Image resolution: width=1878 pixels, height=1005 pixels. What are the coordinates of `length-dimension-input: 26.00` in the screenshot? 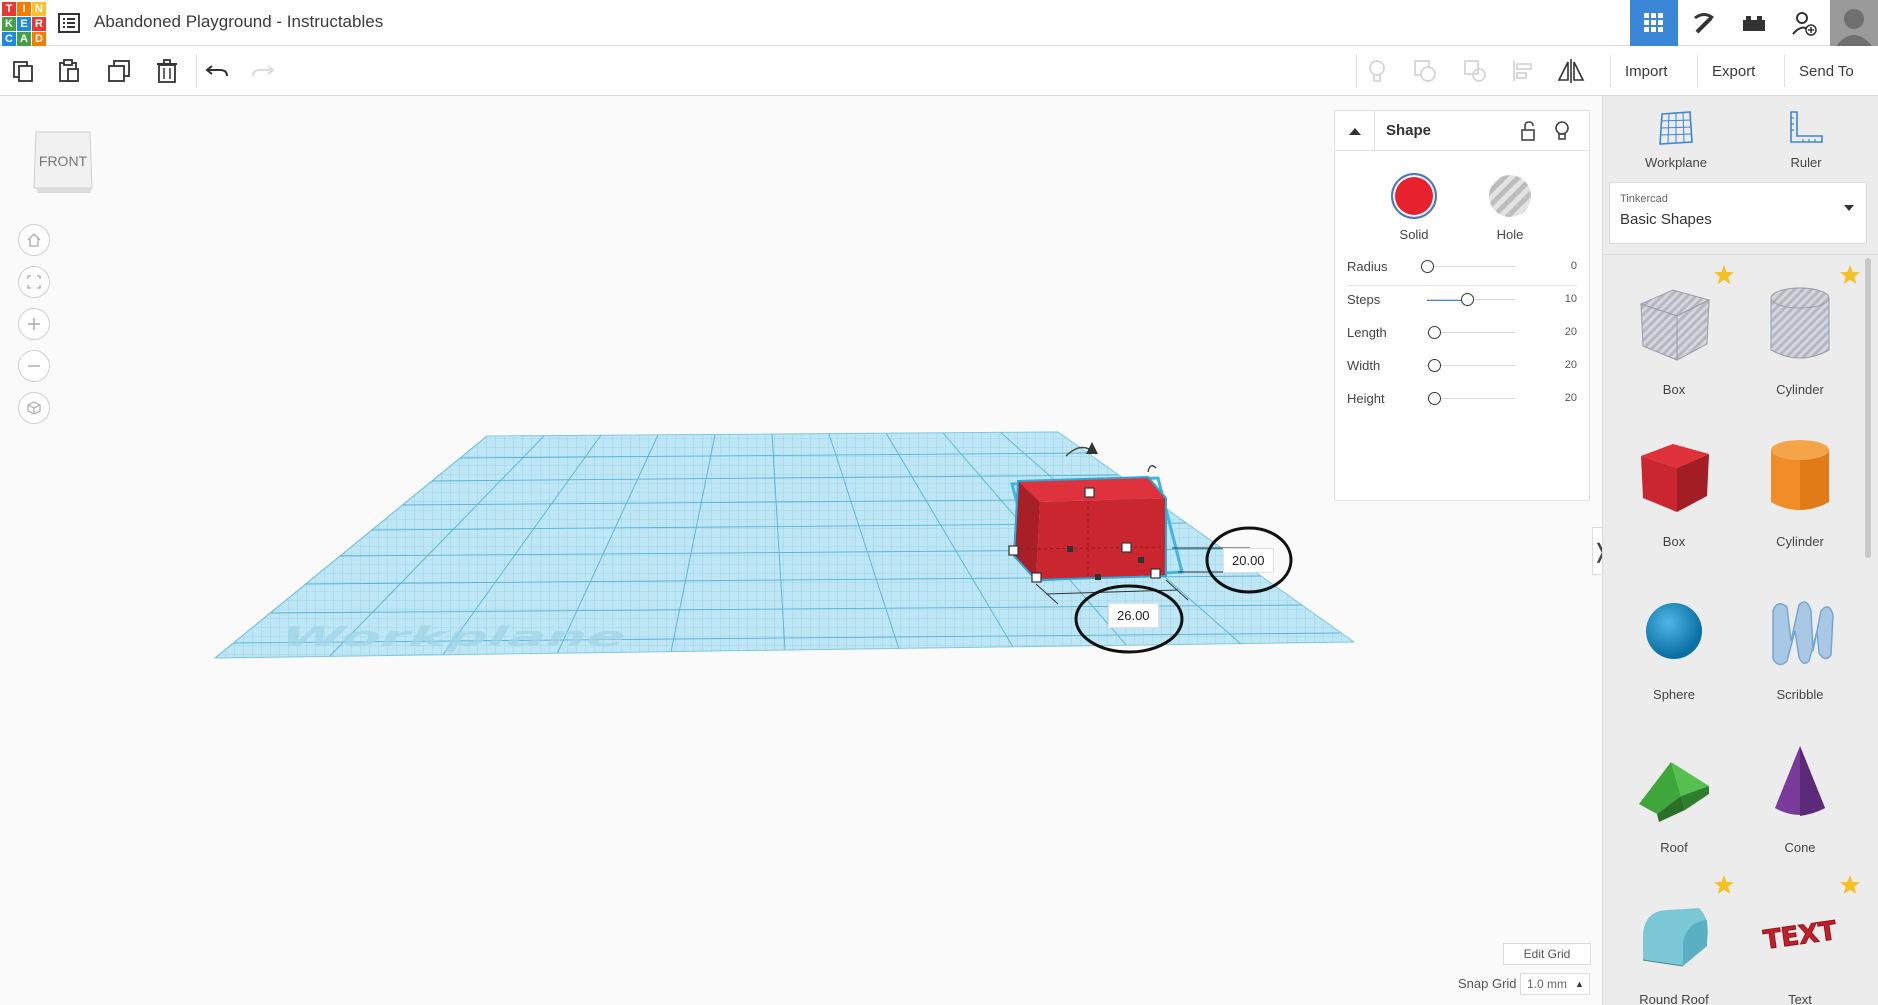 It's located at (1133, 615).